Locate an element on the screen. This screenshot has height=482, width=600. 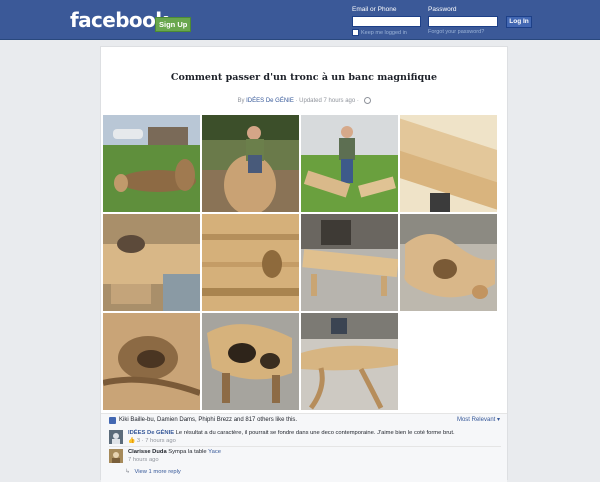
log-in-button: Log In is located at coordinates (519, 22).